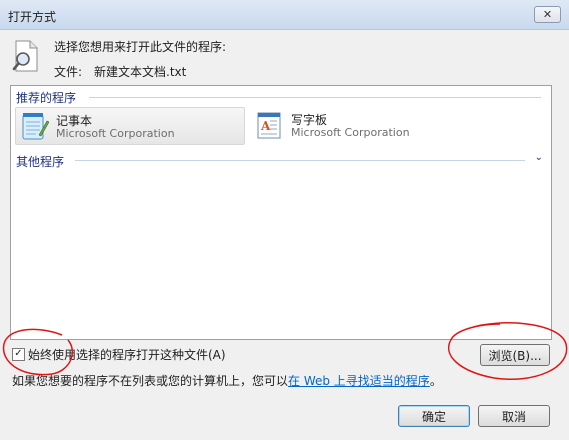 The width and height of the screenshot is (569, 440). Describe the element at coordinates (140, 72) in the screenshot. I see `file-name: 新建文本文档.txt` at that location.